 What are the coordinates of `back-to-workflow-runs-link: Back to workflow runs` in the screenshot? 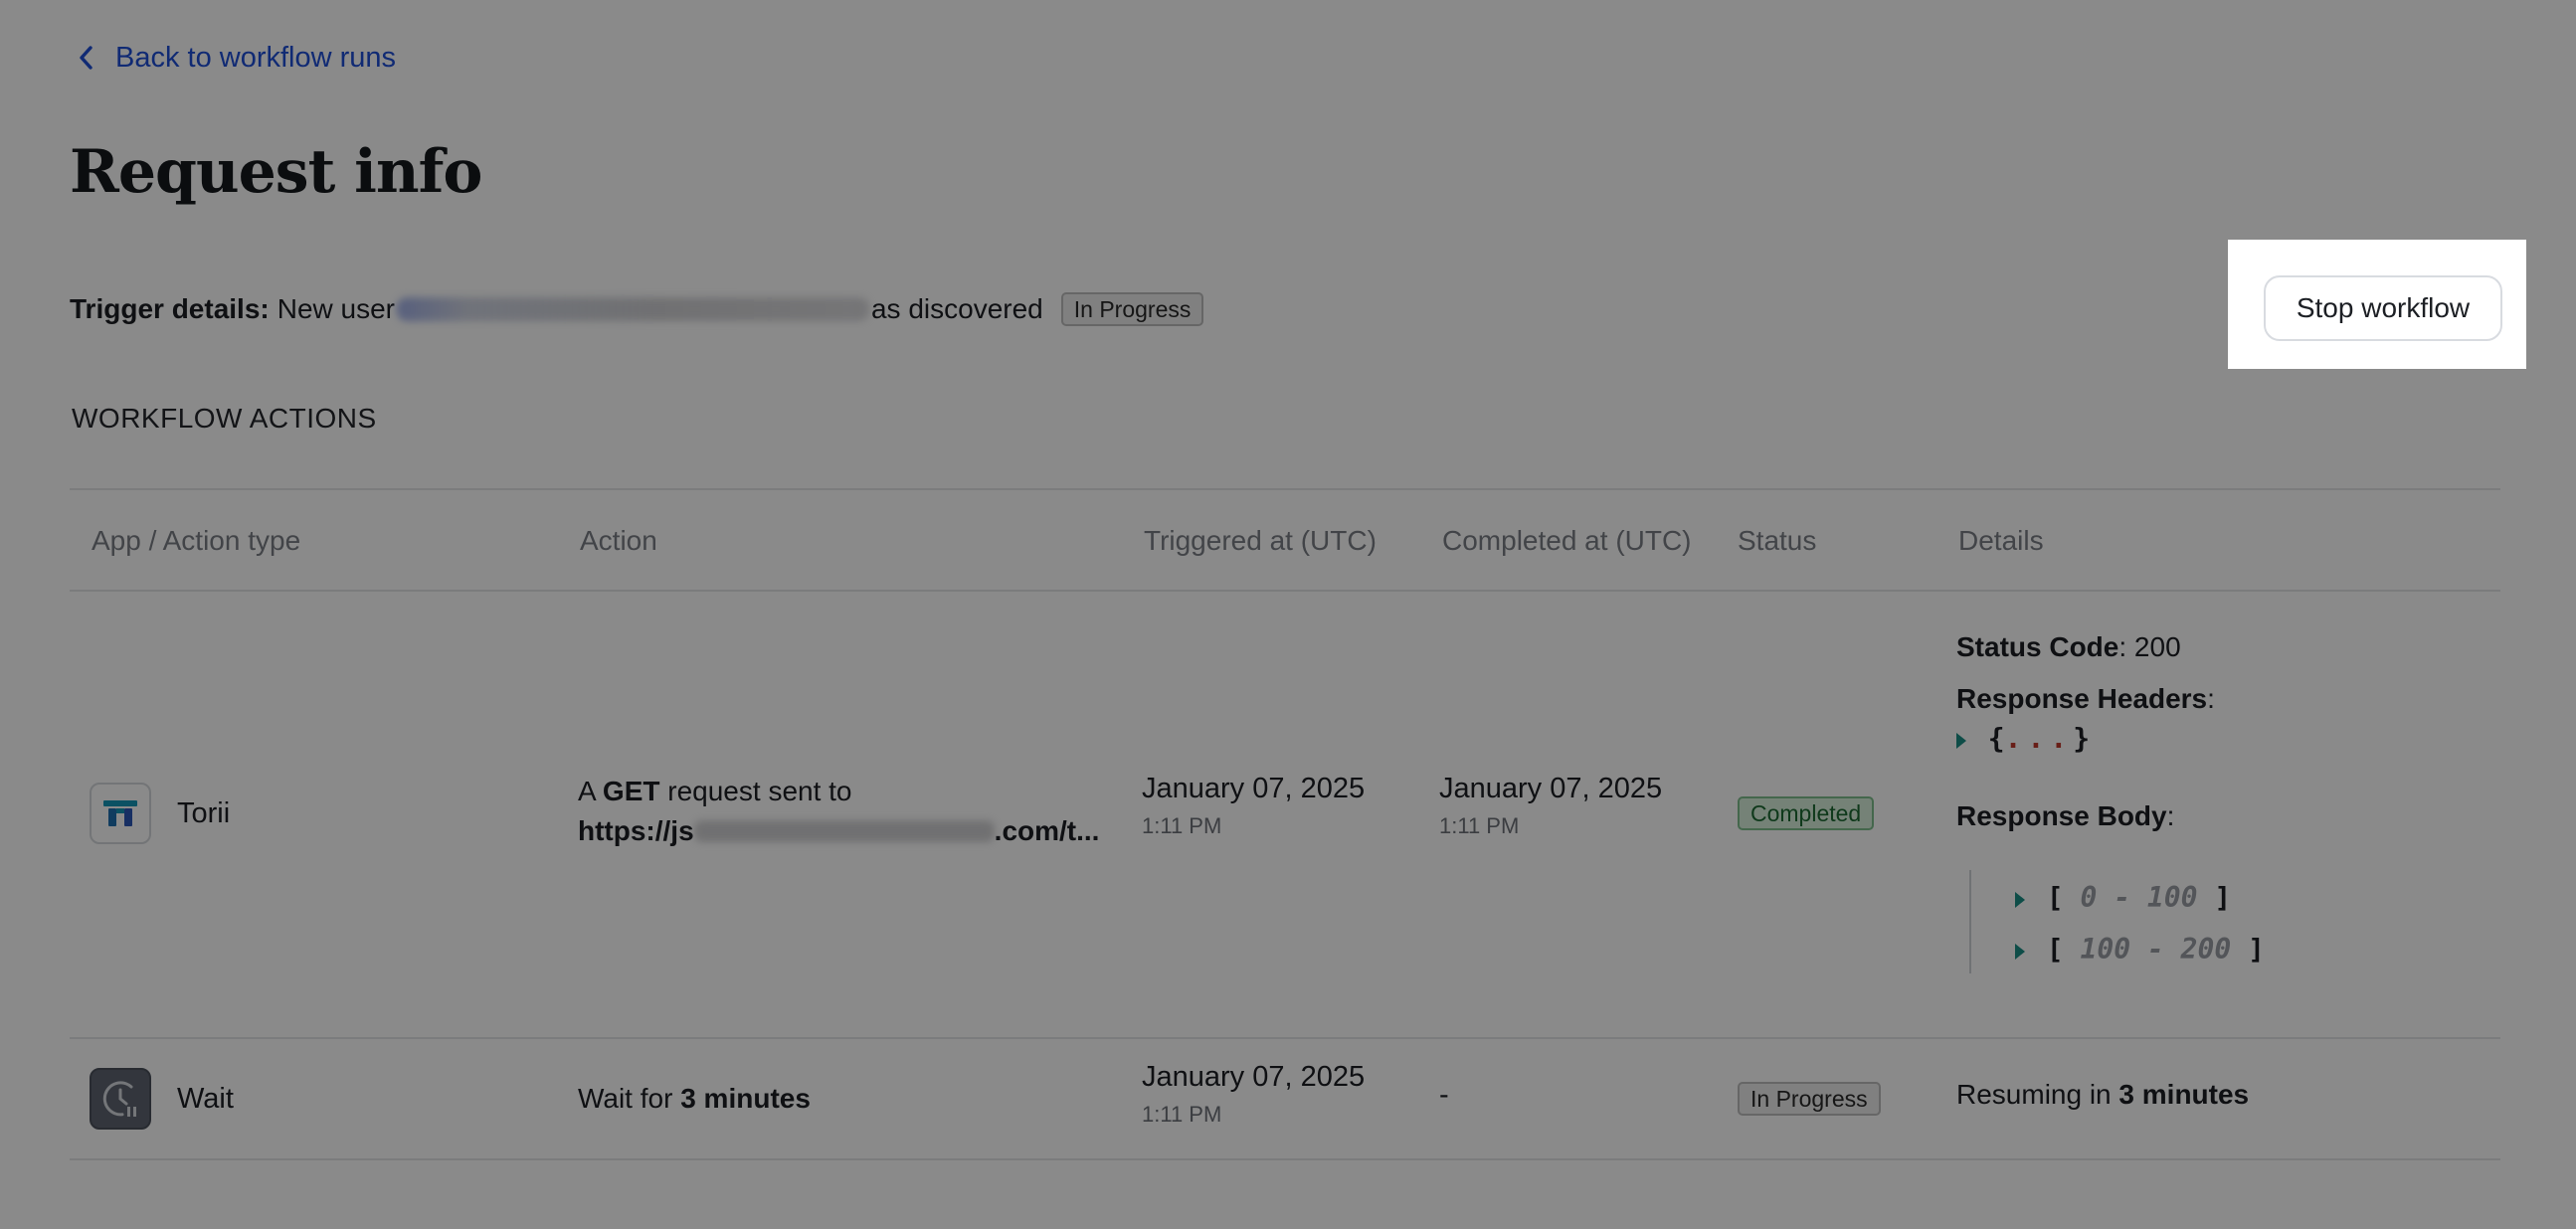 It's located at (237, 58).